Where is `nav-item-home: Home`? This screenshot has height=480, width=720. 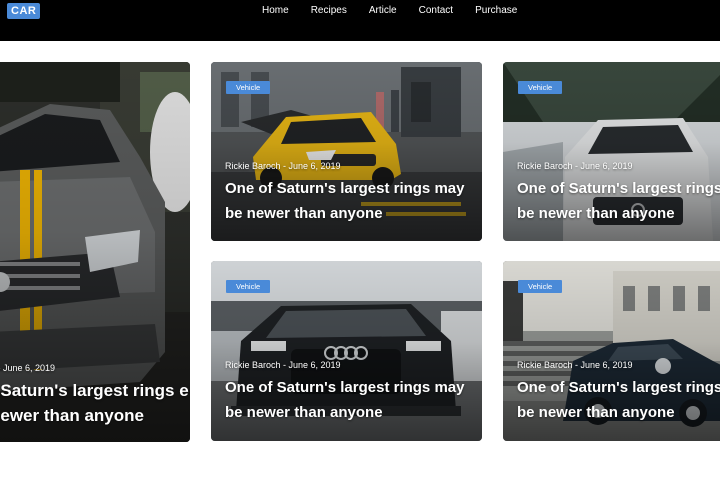 nav-item-home: Home is located at coordinates (275, 11).